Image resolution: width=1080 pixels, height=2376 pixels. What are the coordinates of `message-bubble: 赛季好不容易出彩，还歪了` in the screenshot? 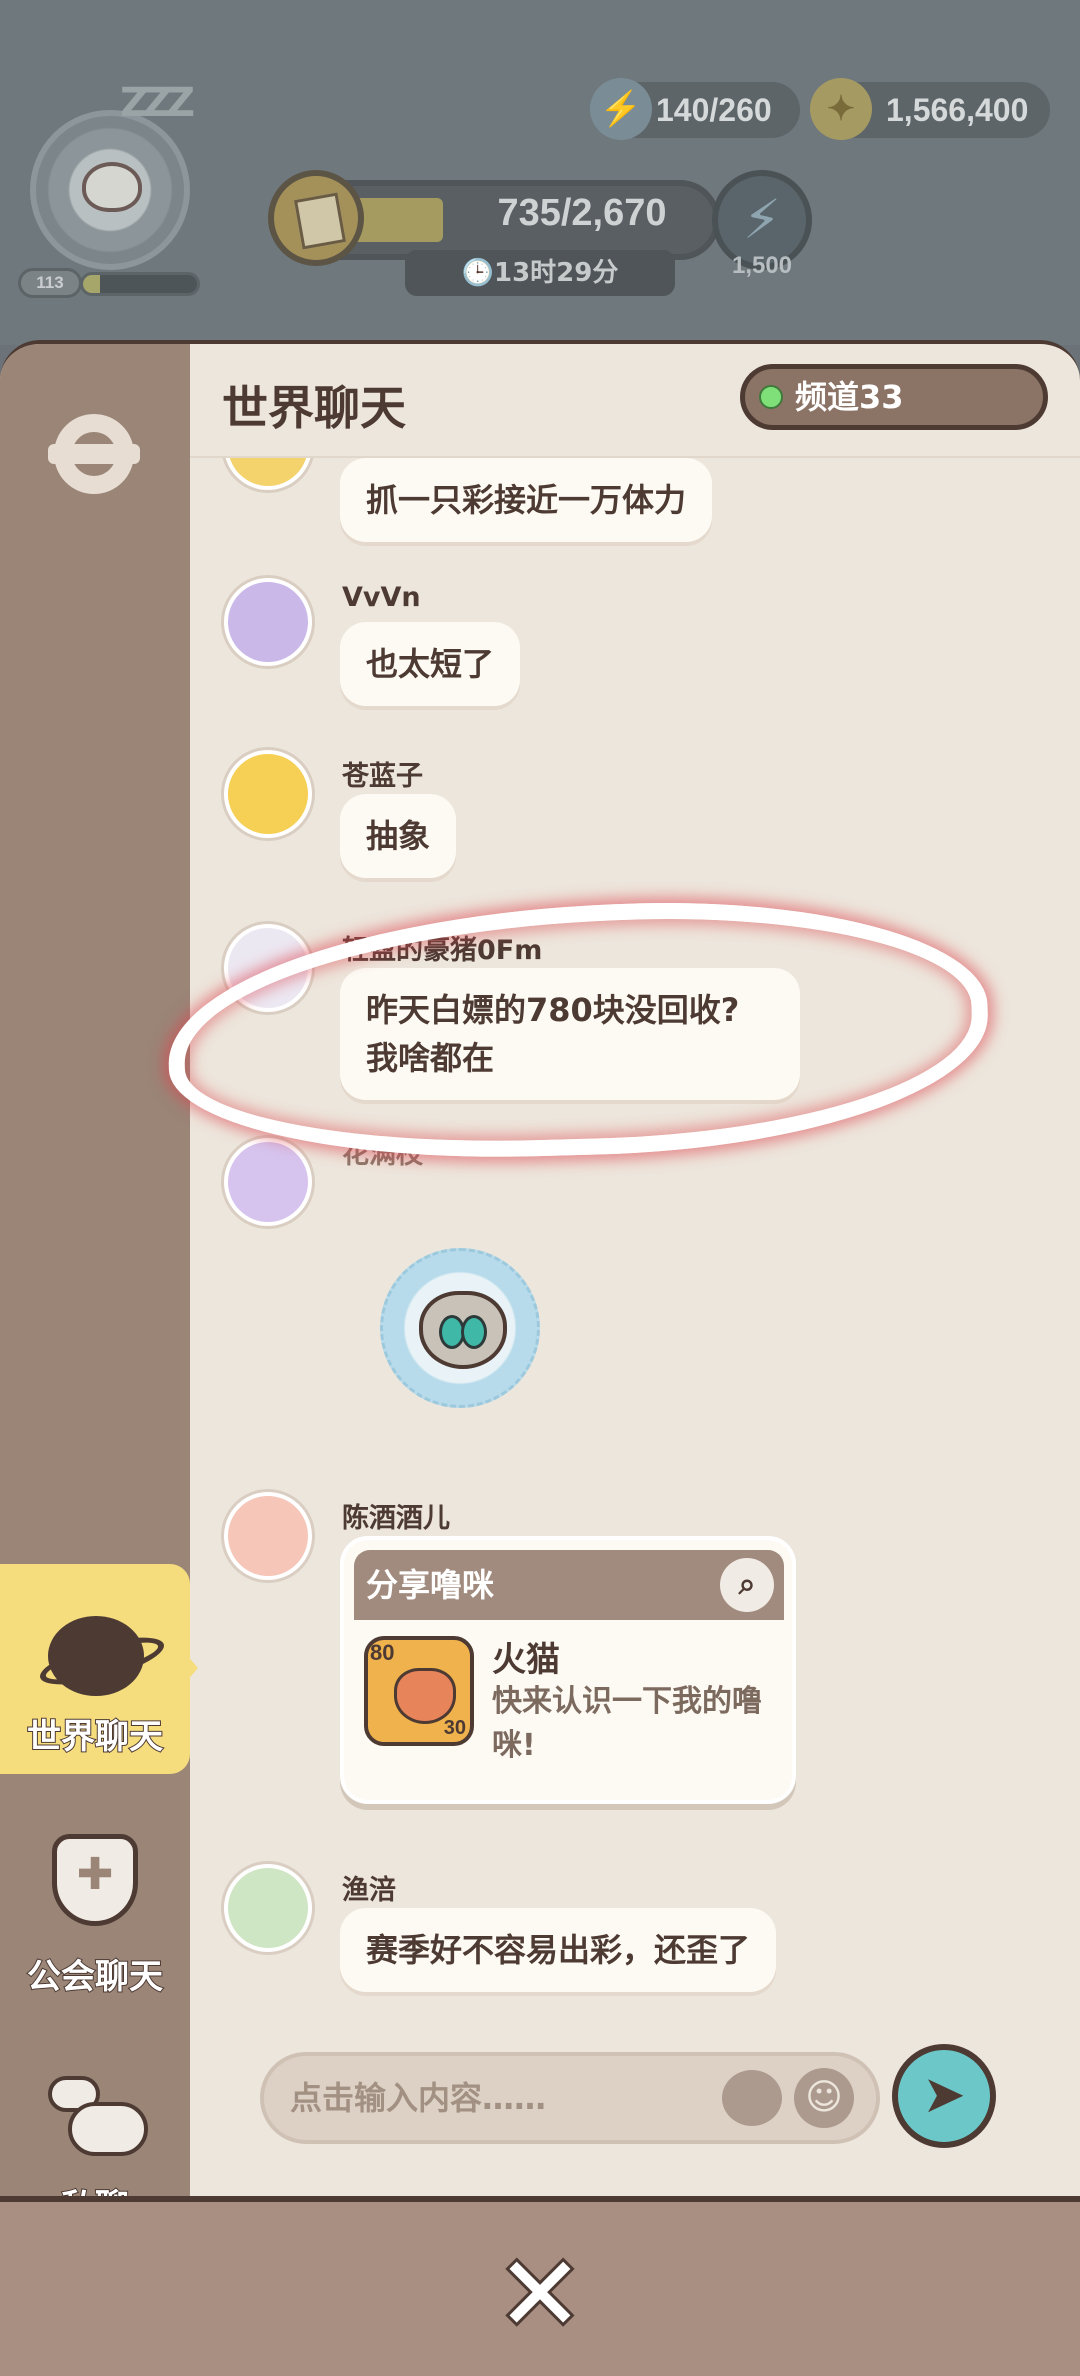 It's located at (558, 1950).